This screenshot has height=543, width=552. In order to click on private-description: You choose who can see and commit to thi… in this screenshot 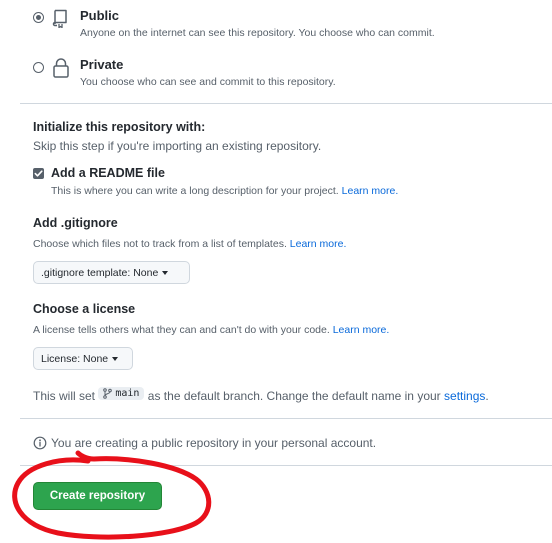, I will do `click(208, 82)`.